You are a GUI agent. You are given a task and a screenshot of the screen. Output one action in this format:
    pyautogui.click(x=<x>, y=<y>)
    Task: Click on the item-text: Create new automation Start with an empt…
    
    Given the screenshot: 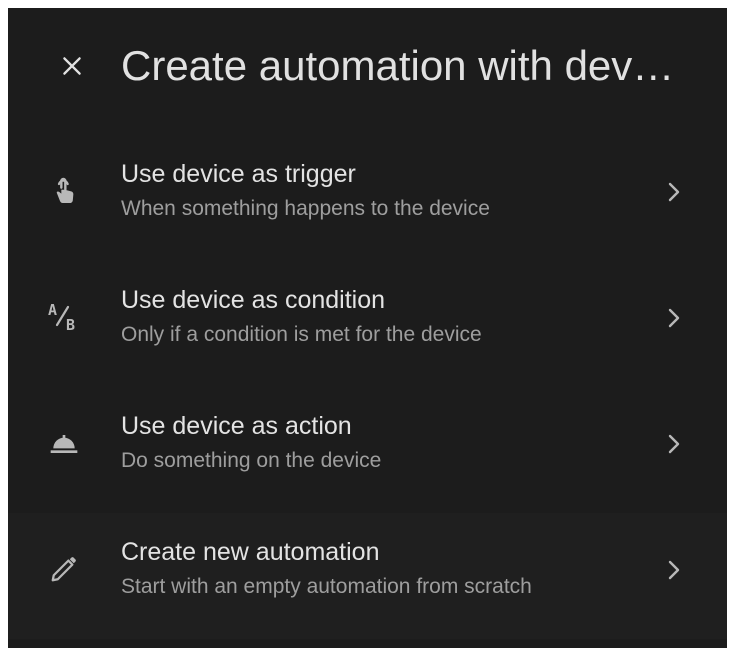 What is the action you would take?
    pyautogui.click(x=391, y=568)
    